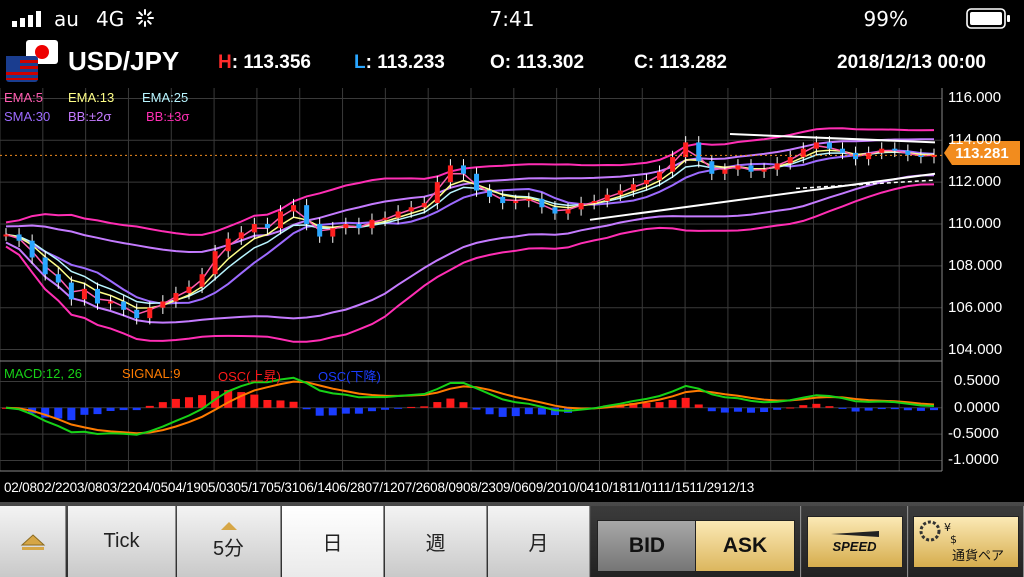 Image resolution: width=1024 pixels, height=577 pixels. I want to click on tab-day: 日, so click(333, 541).